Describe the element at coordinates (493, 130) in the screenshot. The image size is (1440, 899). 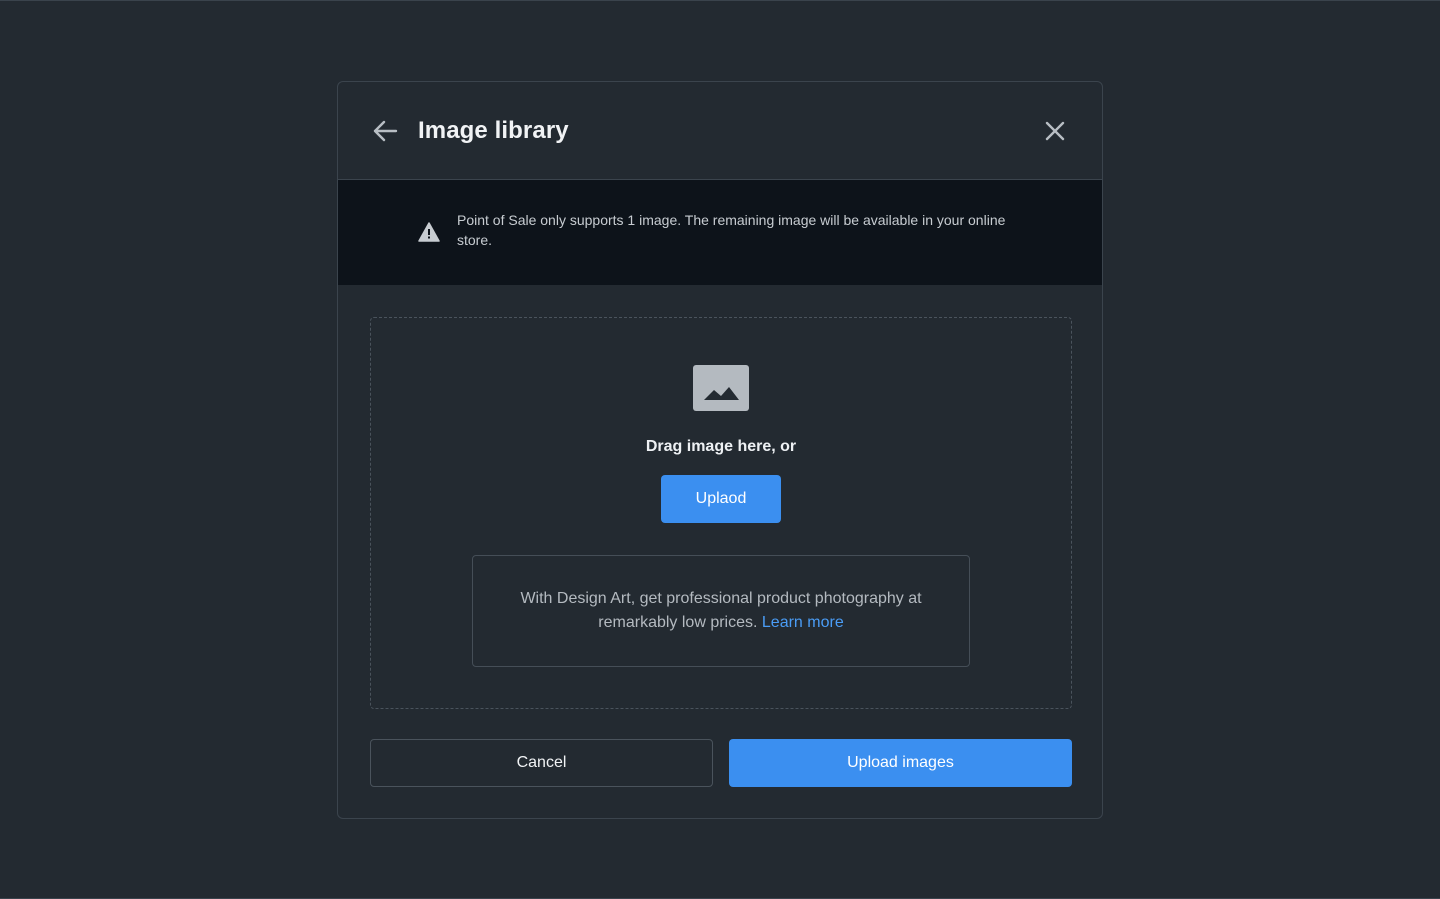
I see `dialog-title: Image library` at that location.